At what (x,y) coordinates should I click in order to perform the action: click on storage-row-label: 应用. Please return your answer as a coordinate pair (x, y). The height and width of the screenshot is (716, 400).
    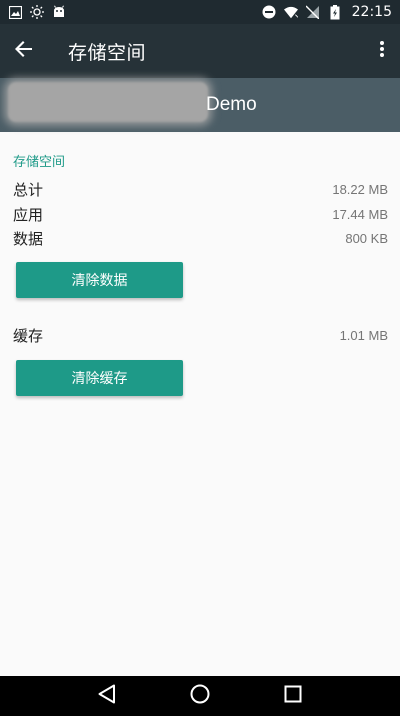
    Looking at the image, I should click on (28, 214).